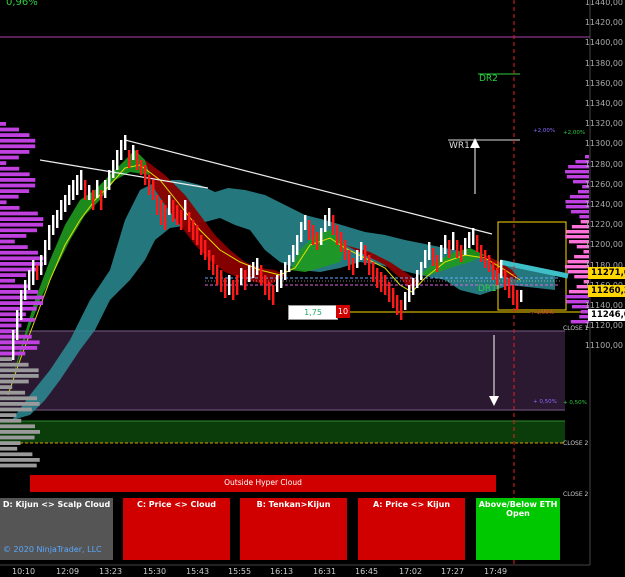 The image size is (625, 577). Describe the element at coordinates (603, 3) in the screenshot. I see `price-tick-label: 11440,00` at that location.